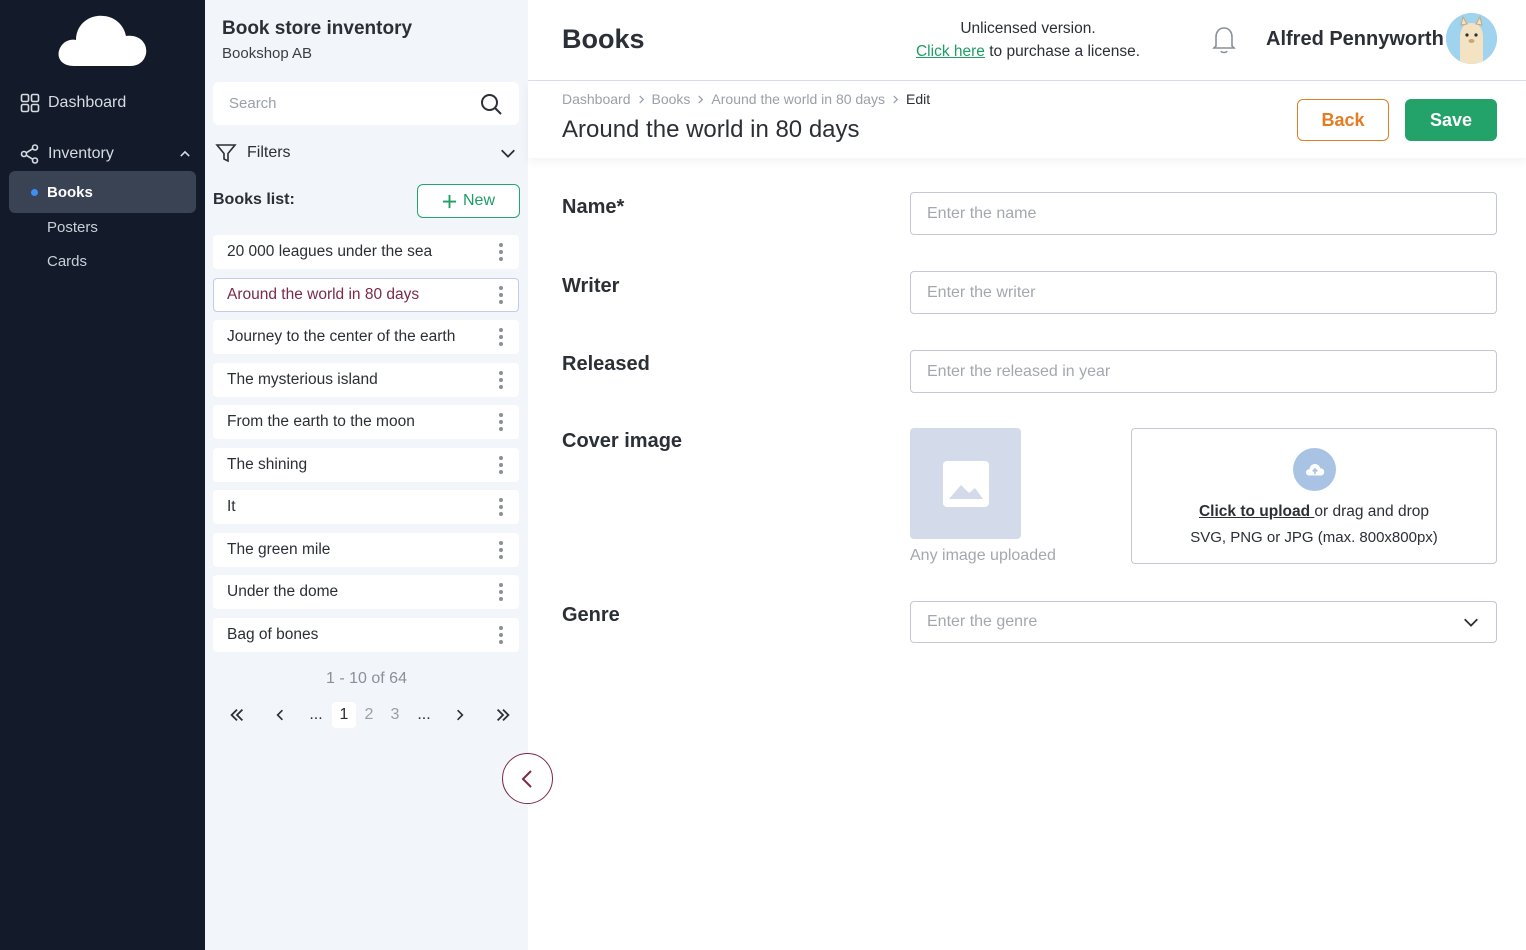  What do you see at coordinates (491, 104) in the screenshot?
I see `search-icon` at bounding box center [491, 104].